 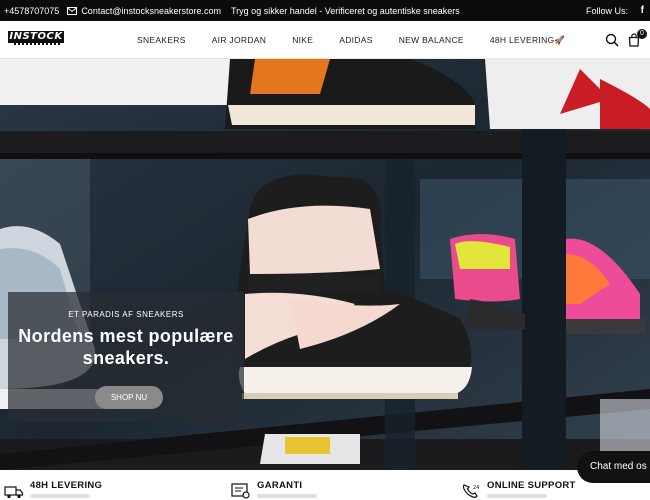 What do you see at coordinates (161, 40) in the screenshot?
I see `nav-item-sneakers: SNEAKERS` at bounding box center [161, 40].